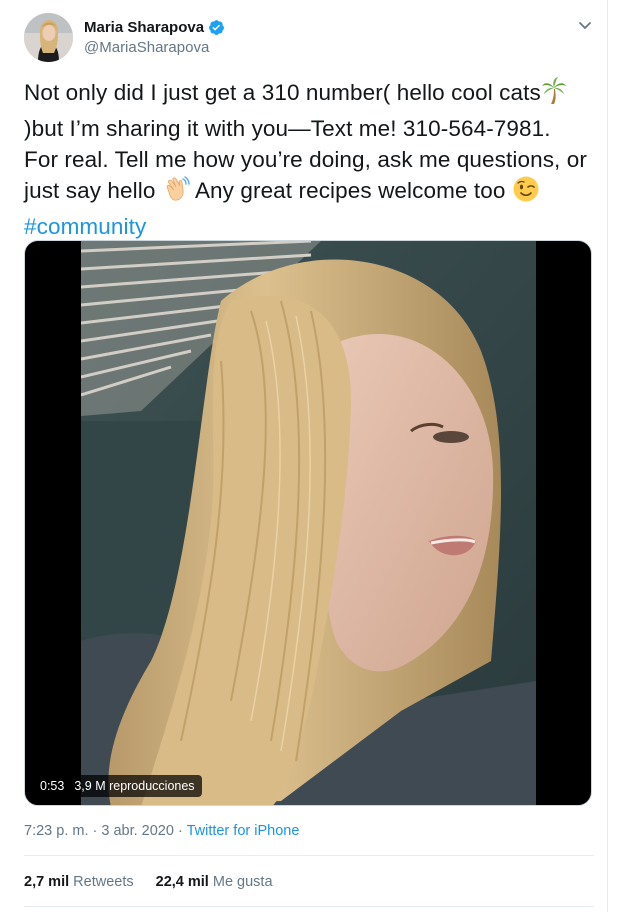 The image size is (618, 912). What do you see at coordinates (99, 831) in the screenshot?
I see `tweet-timestamp: 7:23 p. m. · 3 abr. 2020` at bounding box center [99, 831].